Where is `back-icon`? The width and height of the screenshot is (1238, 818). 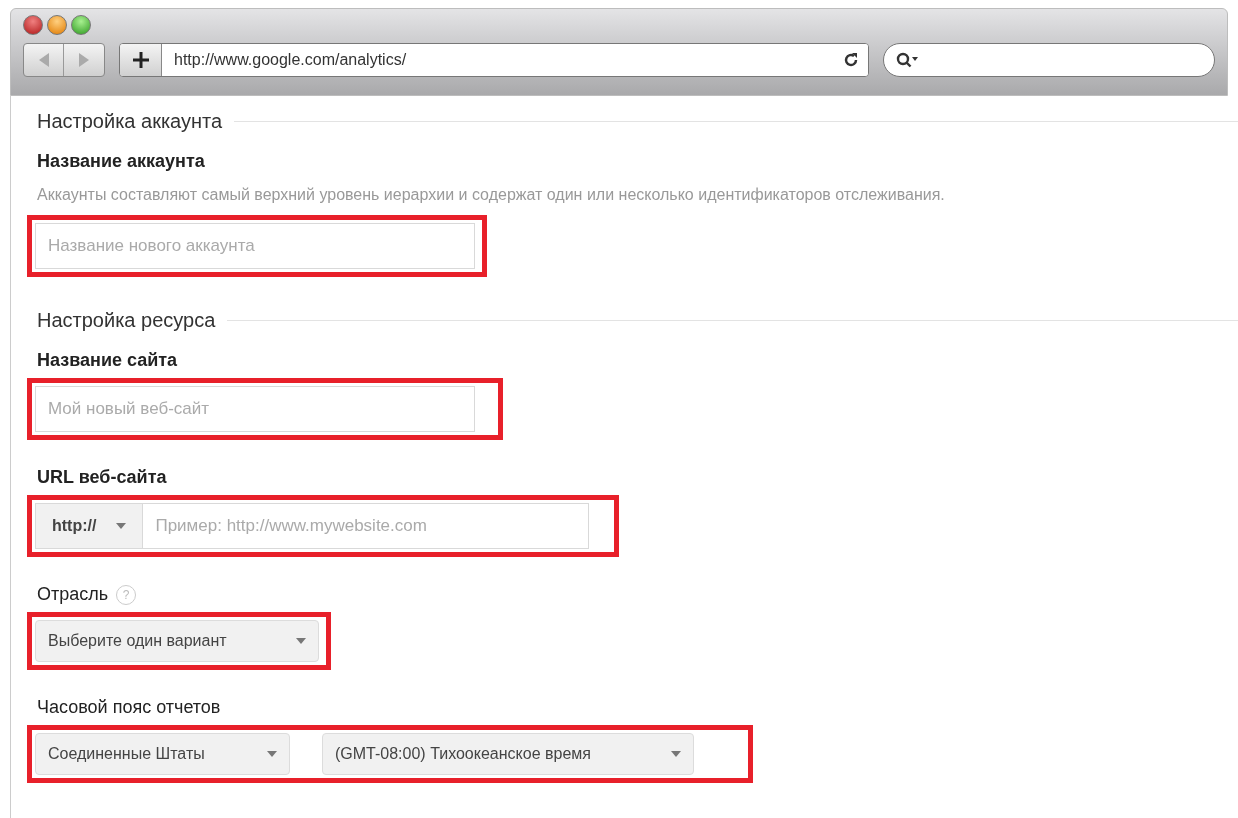
back-icon is located at coordinates (43, 60).